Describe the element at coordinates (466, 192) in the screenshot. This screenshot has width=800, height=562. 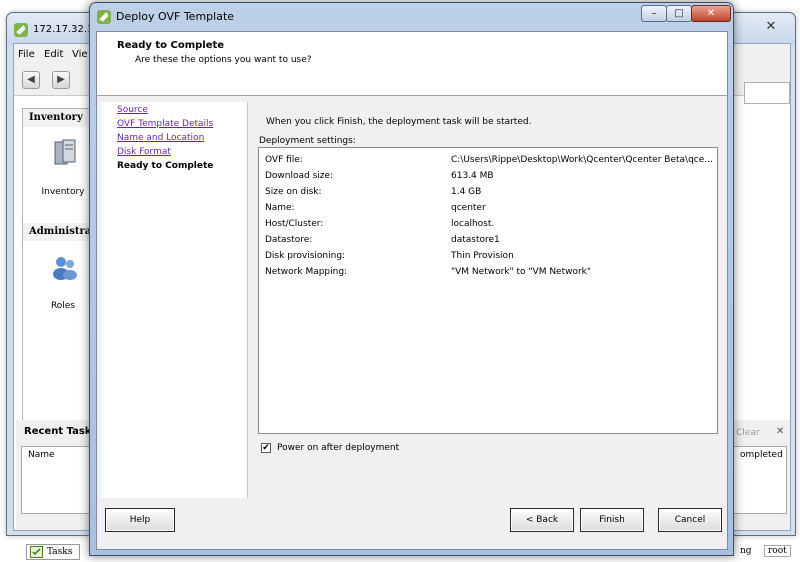
I see `setting-value: 1.4 GB` at that location.